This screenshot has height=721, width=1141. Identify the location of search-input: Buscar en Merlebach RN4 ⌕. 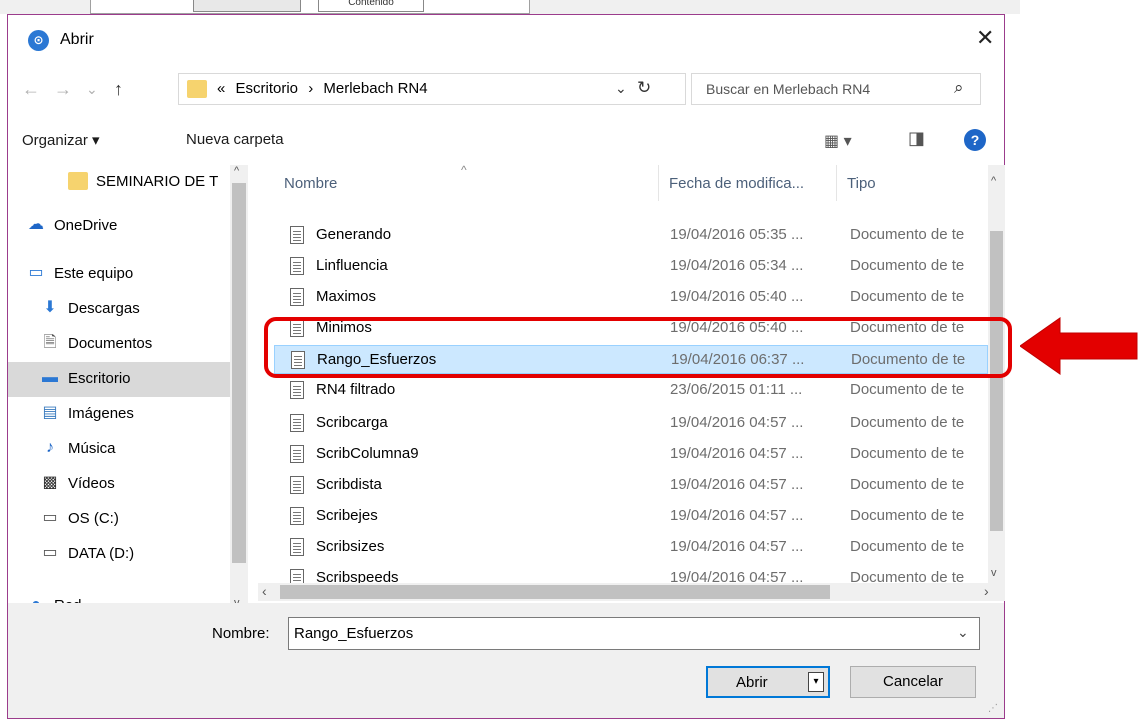
(836, 89).